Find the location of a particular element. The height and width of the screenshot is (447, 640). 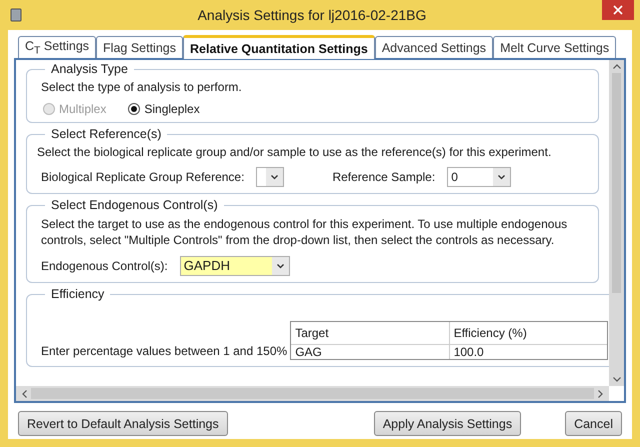

group-title: Select Endogenous Control(s) is located at coordinates (134, 205).